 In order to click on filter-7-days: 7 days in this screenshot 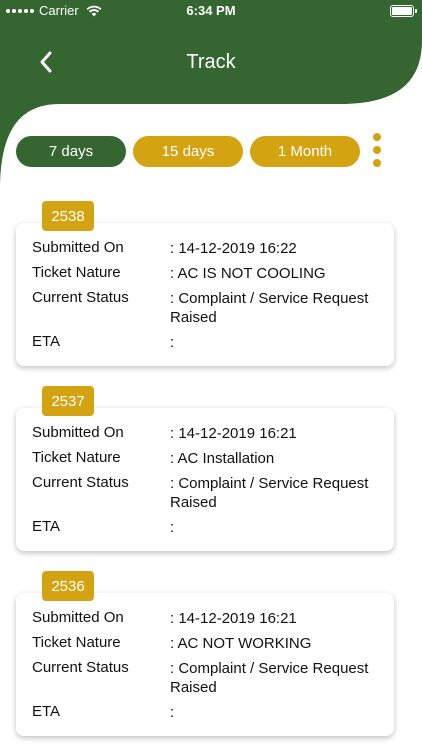, I will do `click(71, 151)`.